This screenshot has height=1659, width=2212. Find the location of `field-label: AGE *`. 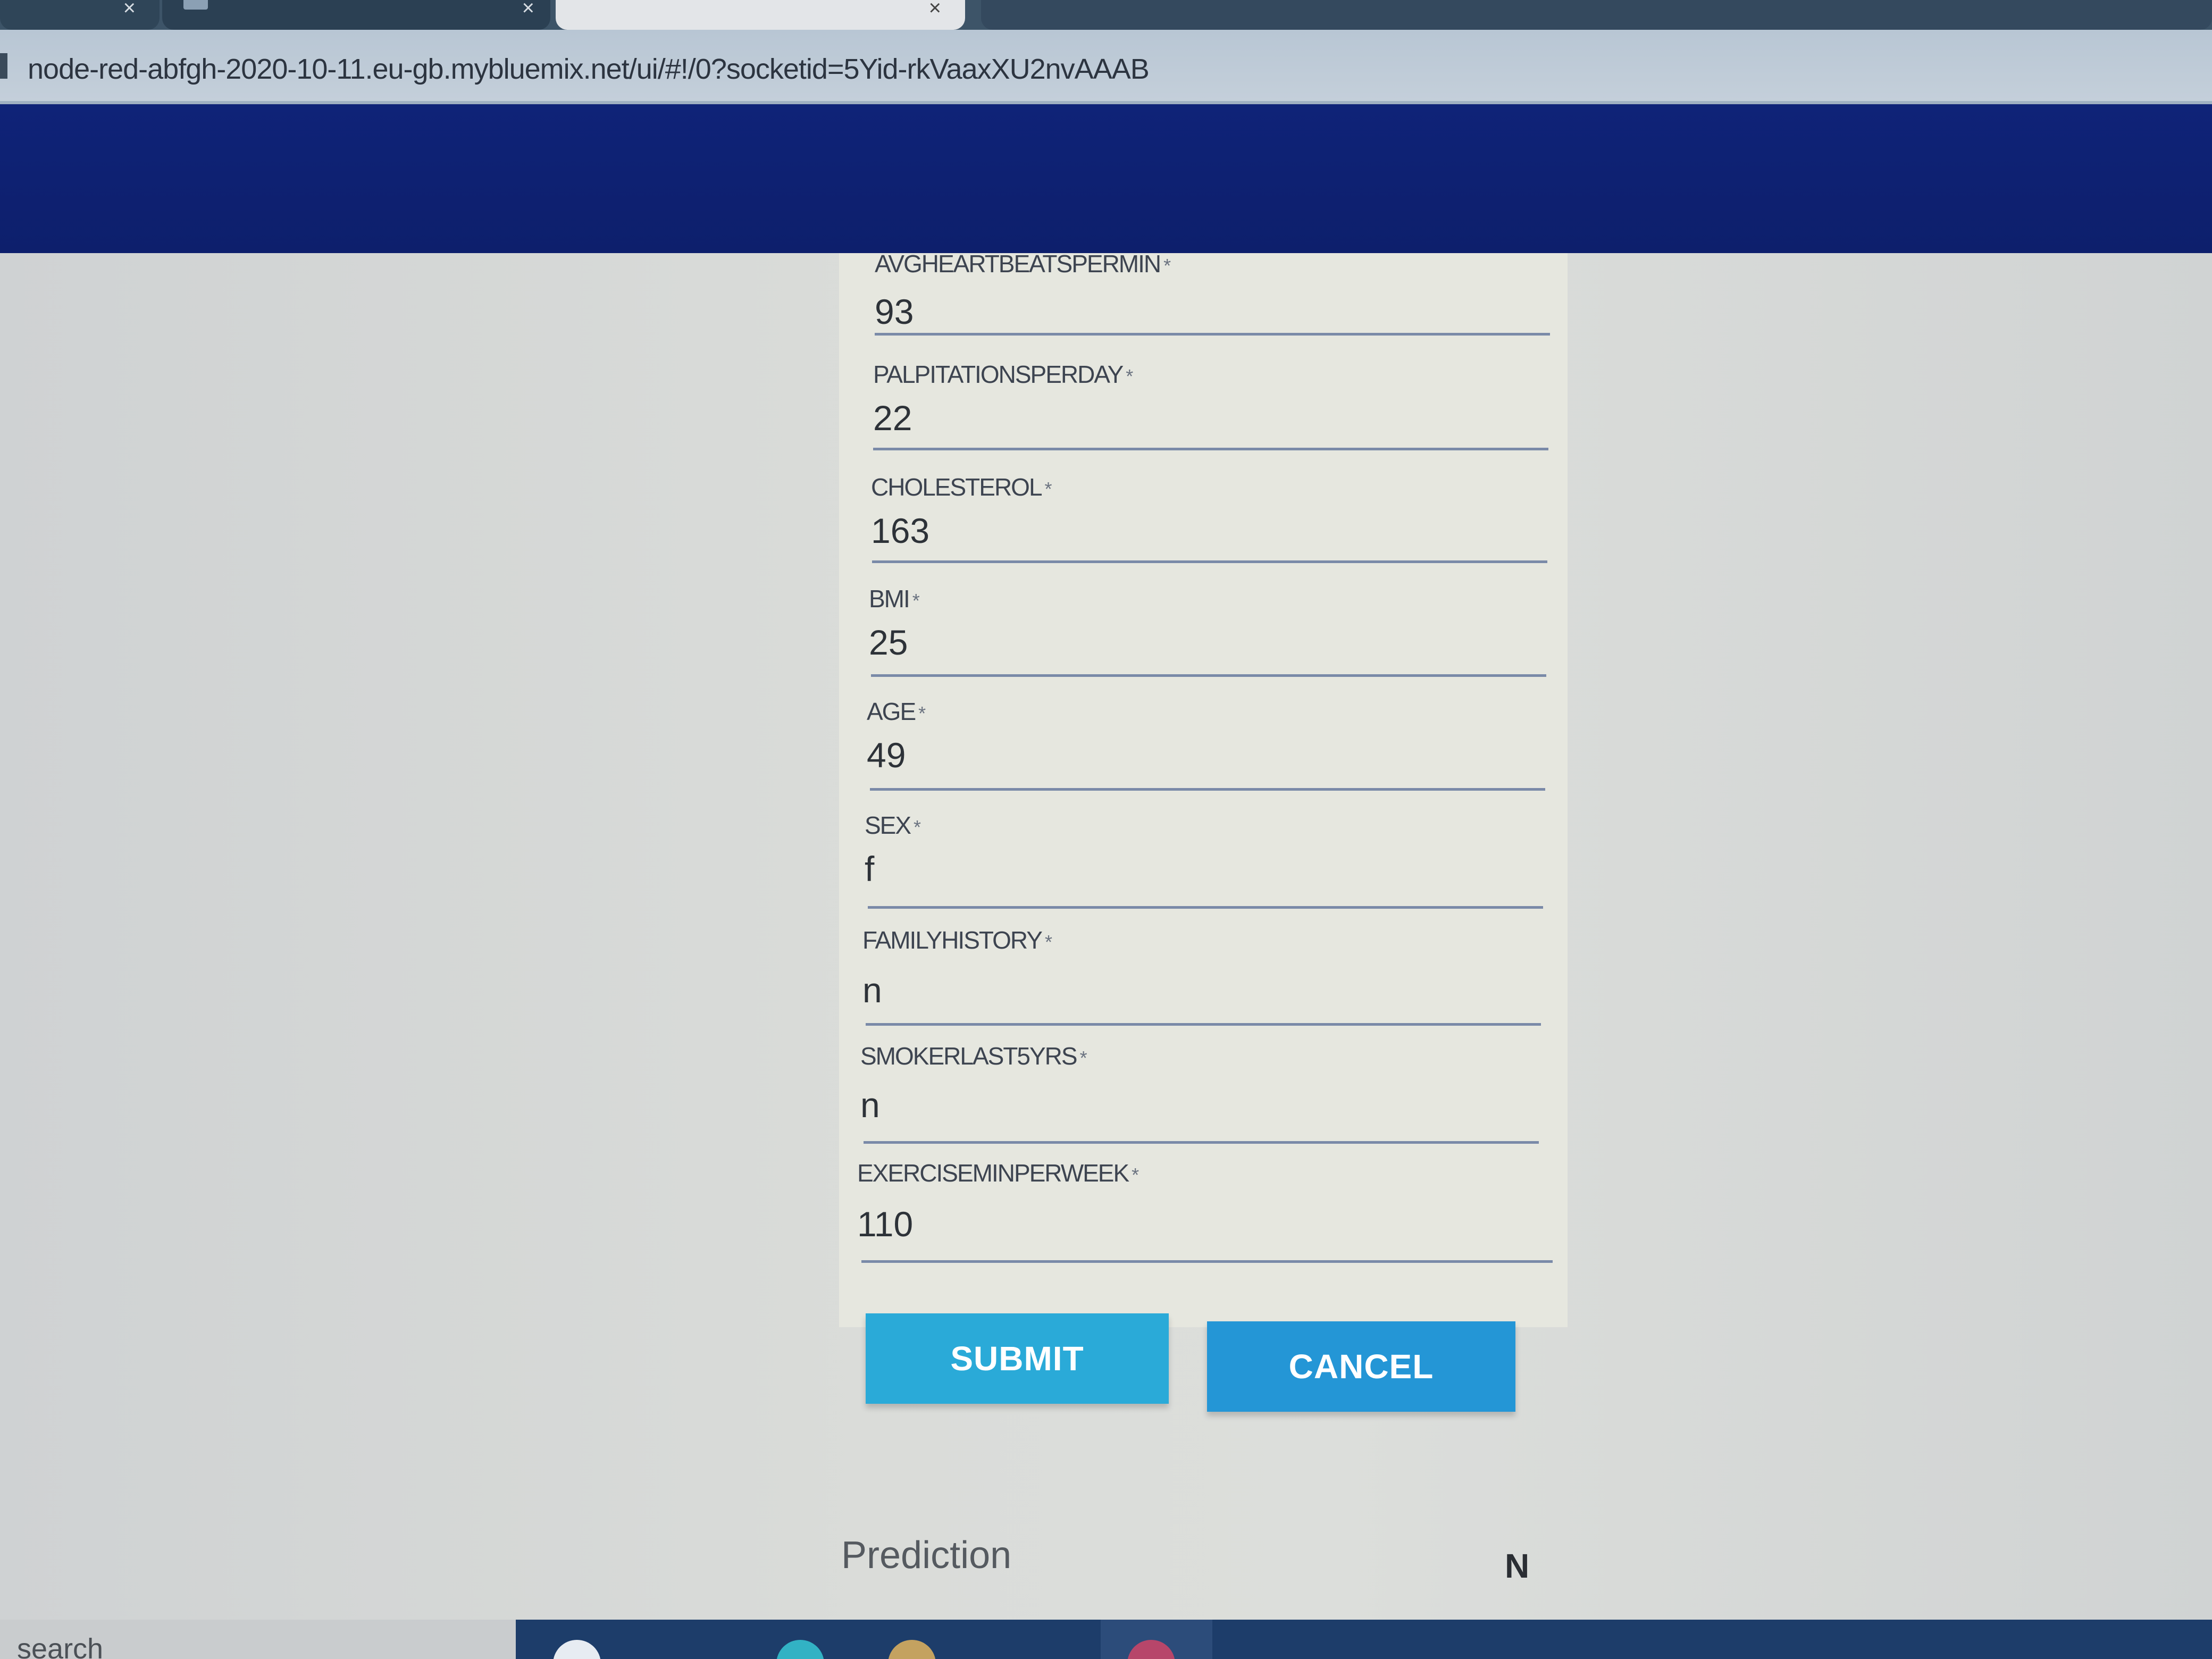

field-label: AGE * is located at coordinates (896, 711).